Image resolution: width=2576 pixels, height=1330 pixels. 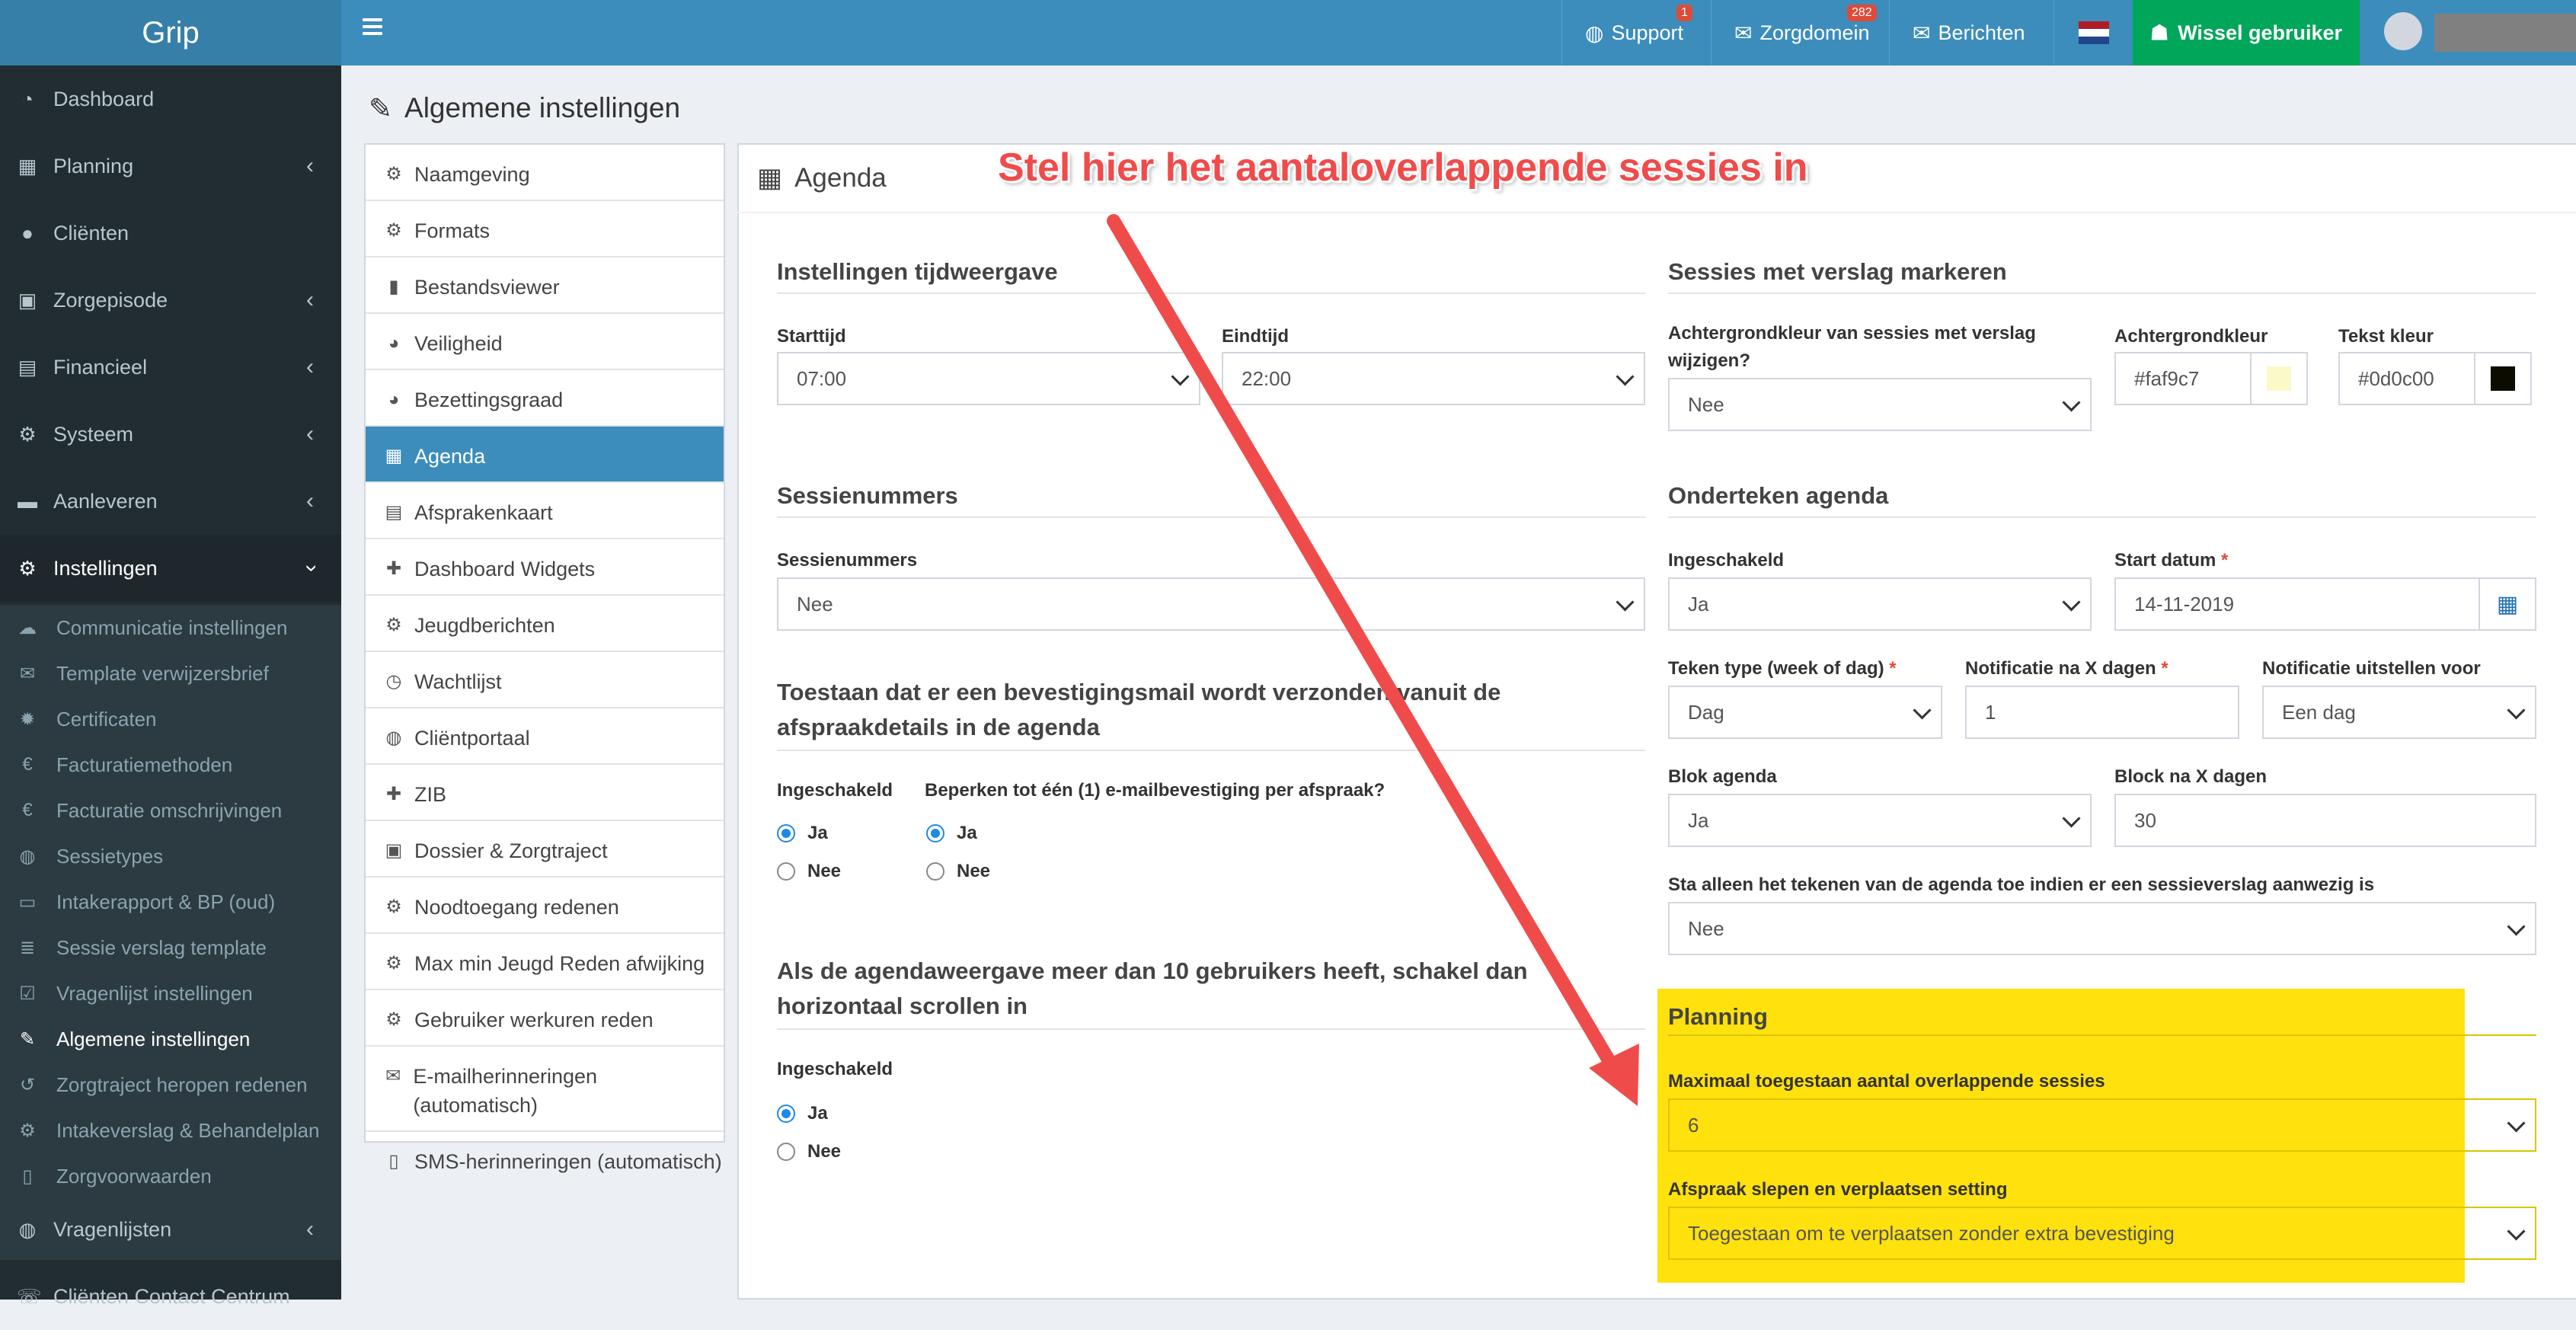 What do you see at coordinates (1969, 33) in the screenshot?
I see `berichten-link: ✉ Berichten` at bounding box center [1969, 33].